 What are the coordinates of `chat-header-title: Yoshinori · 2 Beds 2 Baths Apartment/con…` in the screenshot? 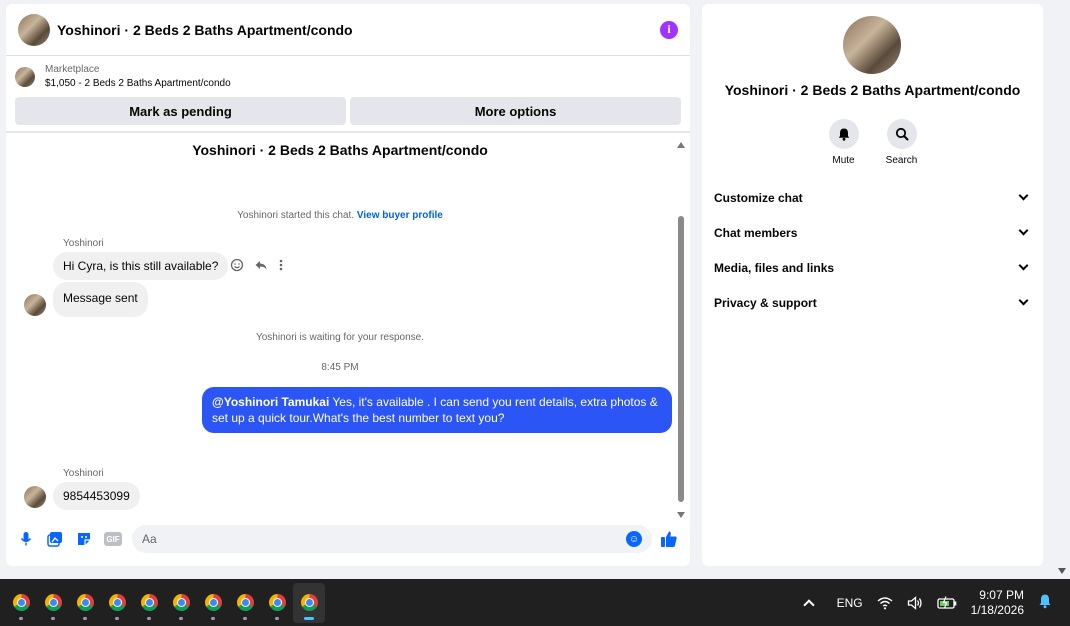 It's located at (358, 30).